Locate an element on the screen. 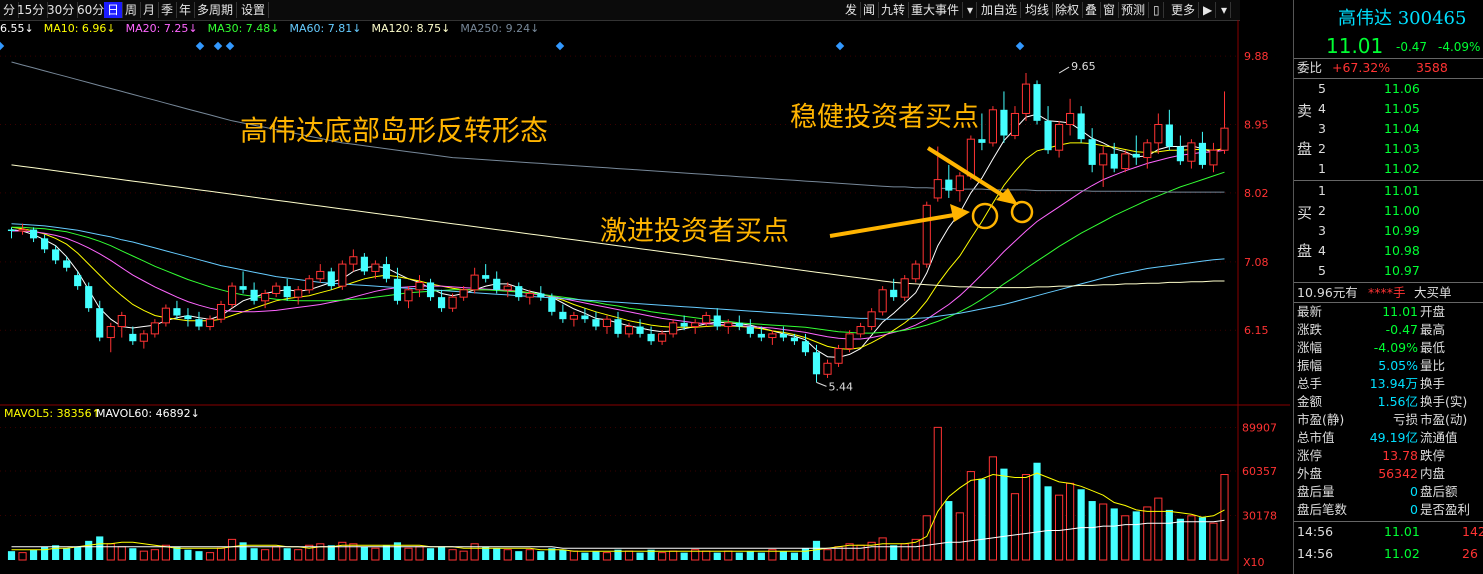  stat-row: 总市值 49.19亿 流通值 is located at coordinates (1377, 437).